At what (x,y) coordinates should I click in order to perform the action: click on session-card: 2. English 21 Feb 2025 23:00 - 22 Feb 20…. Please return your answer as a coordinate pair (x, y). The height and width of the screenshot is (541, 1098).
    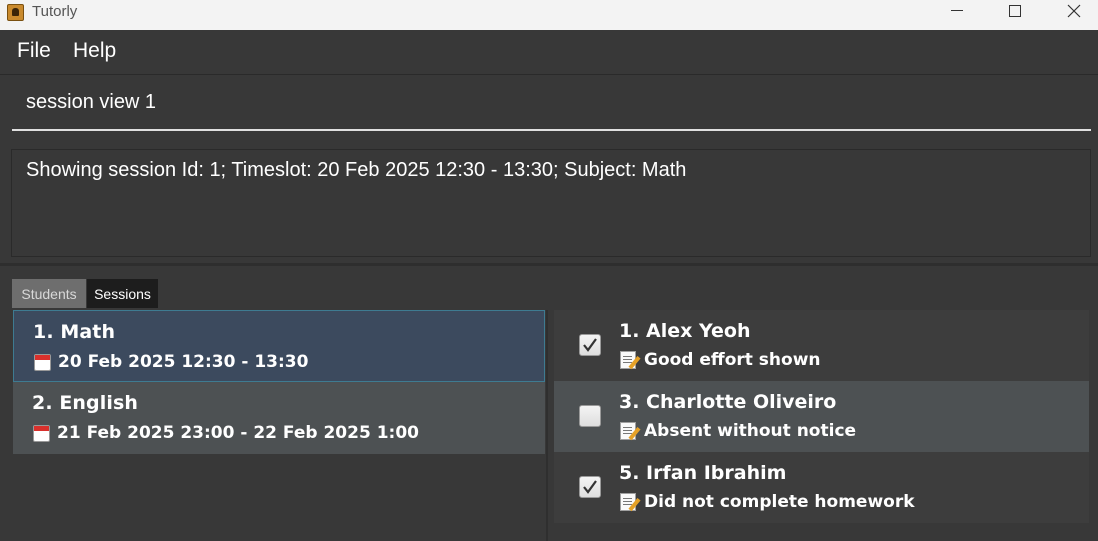
    Looking at the image, I should click on (279, 418).